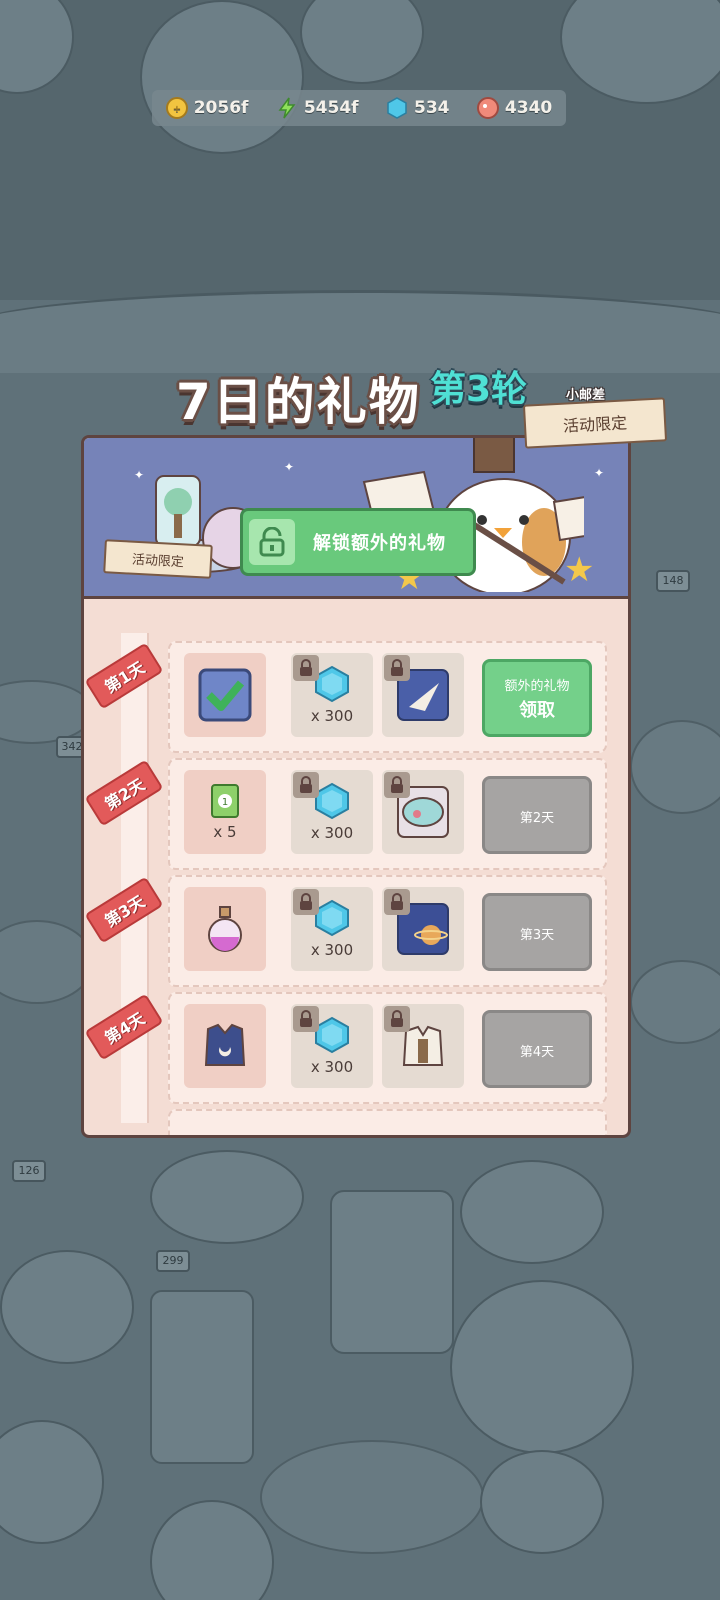 This screenshot has width=720, height=1600. Describe the element at coordinates (542, 1502) in the screenshot. I see `airport-sign` at that location.